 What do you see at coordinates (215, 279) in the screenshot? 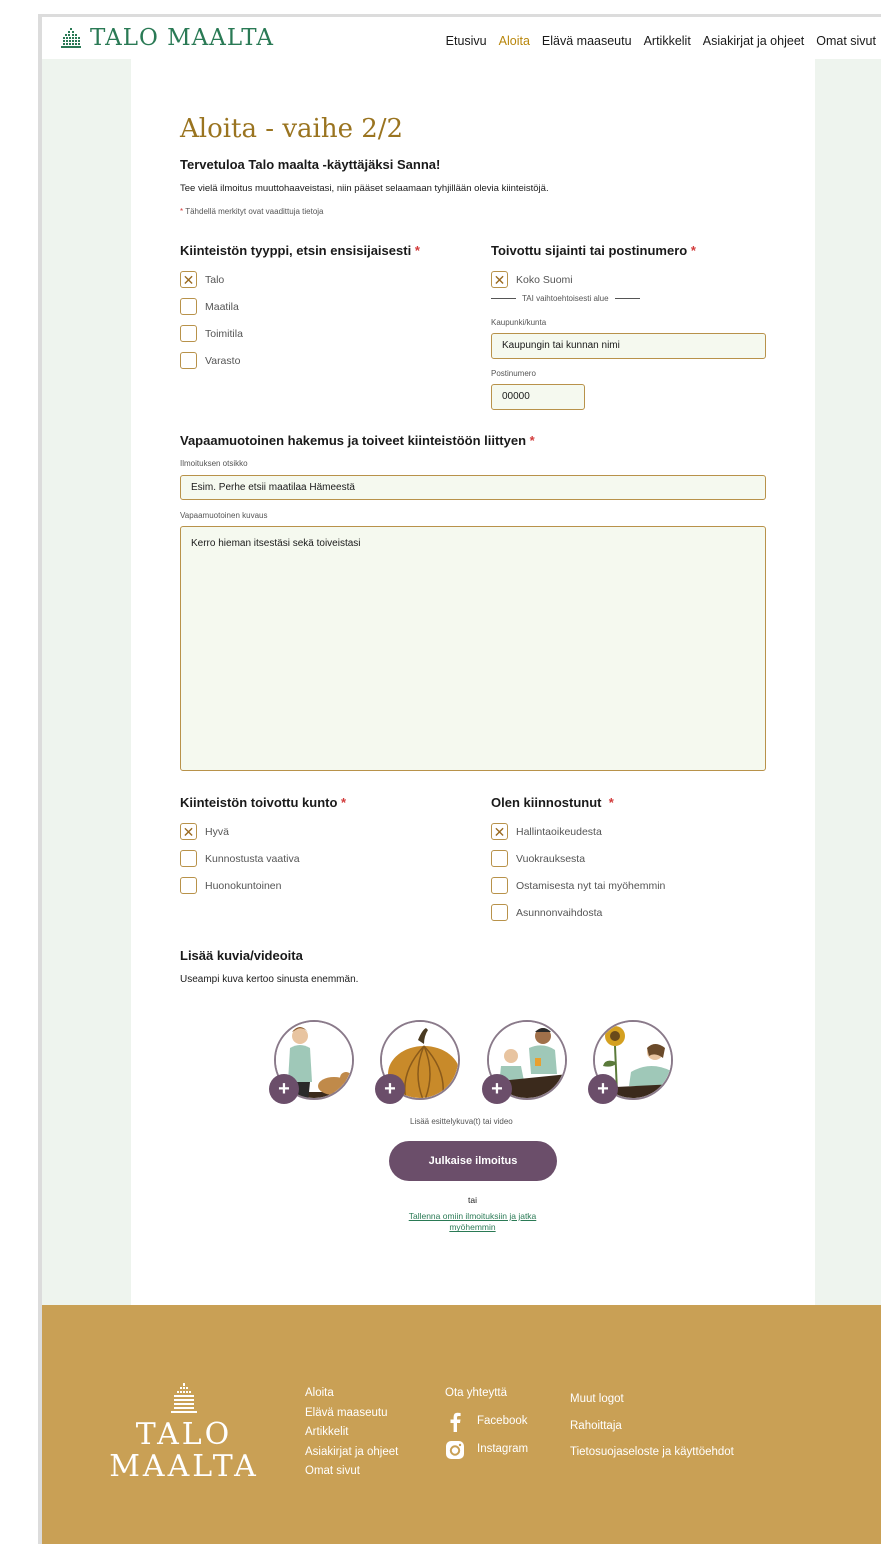
I see `checkbox-label: Talo` at bounding box center [215, 279].